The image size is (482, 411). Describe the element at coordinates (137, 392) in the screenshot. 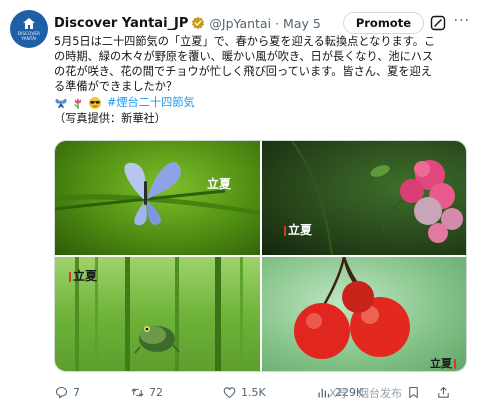

I see `repost-icon` at that location.